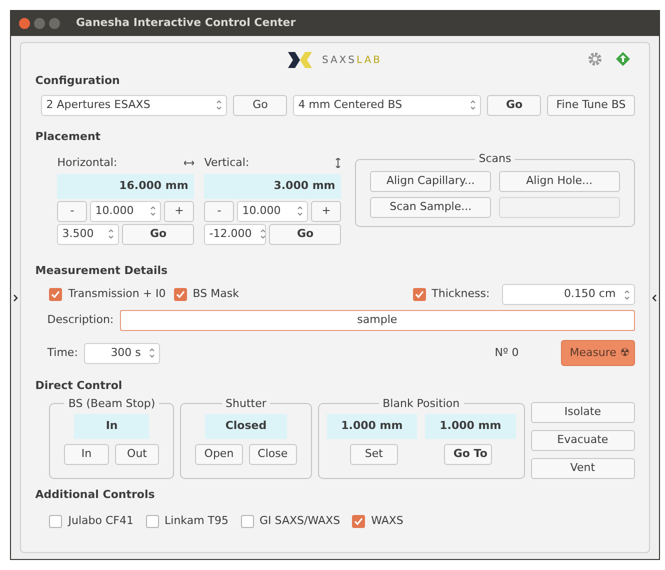  I want to click on section-heading: Additional Controls, so click(95, 494).